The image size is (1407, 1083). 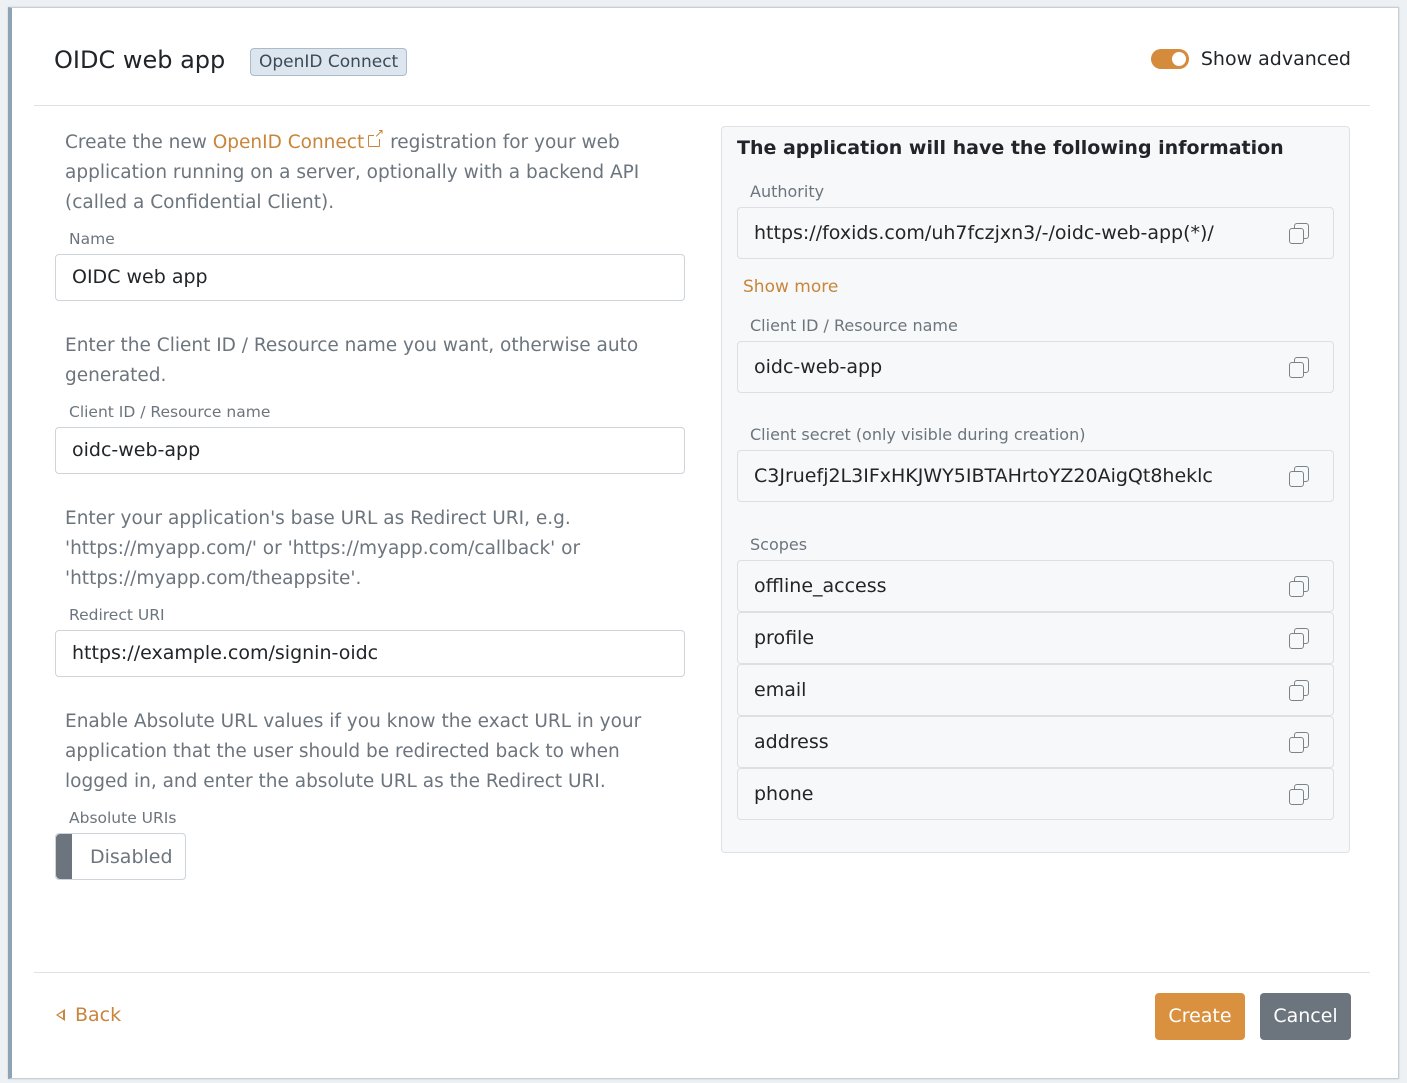 What do you see at coordinates (702, 972) in the screenshot?
I see `footer-divider` at bounding box center [702, 972].